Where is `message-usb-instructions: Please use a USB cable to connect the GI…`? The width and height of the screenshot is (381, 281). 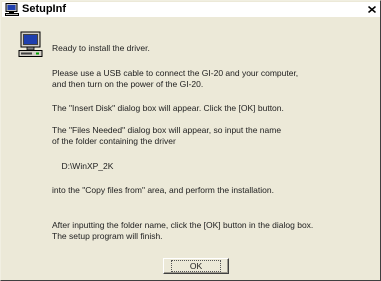 message-usb-instructions: Please use a USB cable to connect the GI… is located at coordinates (175, 78).